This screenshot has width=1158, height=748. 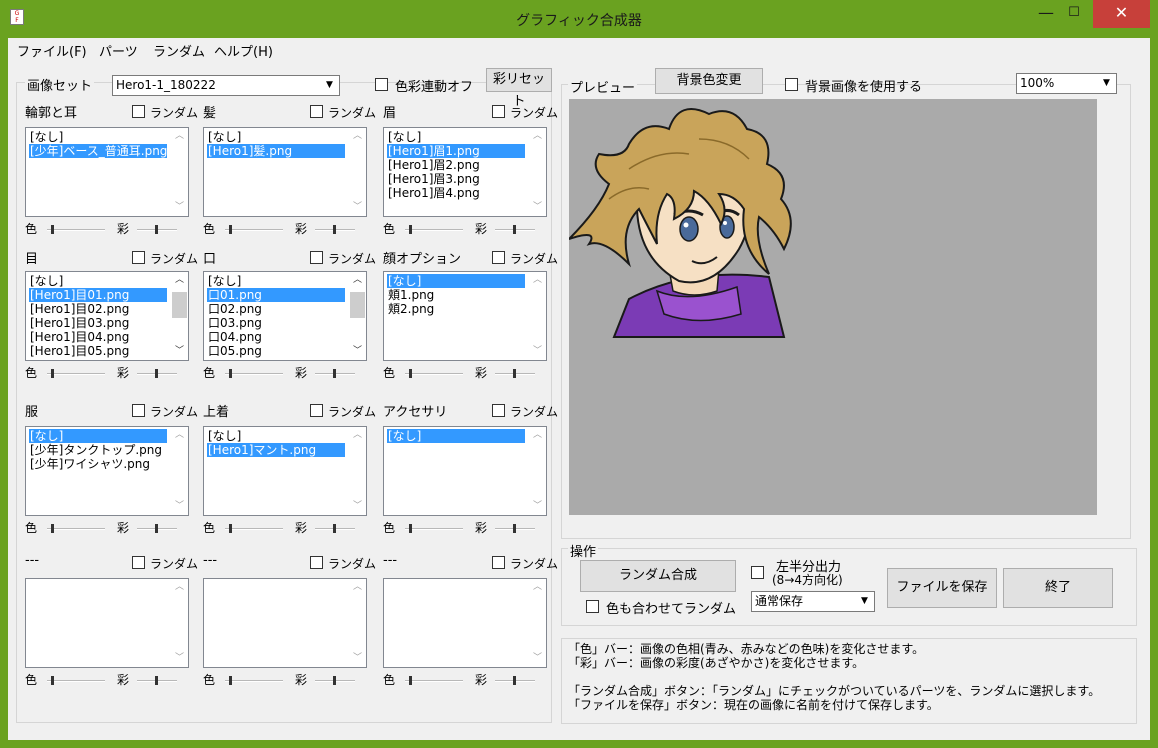 I want to click on menu-help: ヘルプ(H), so click(x=243, y=50).